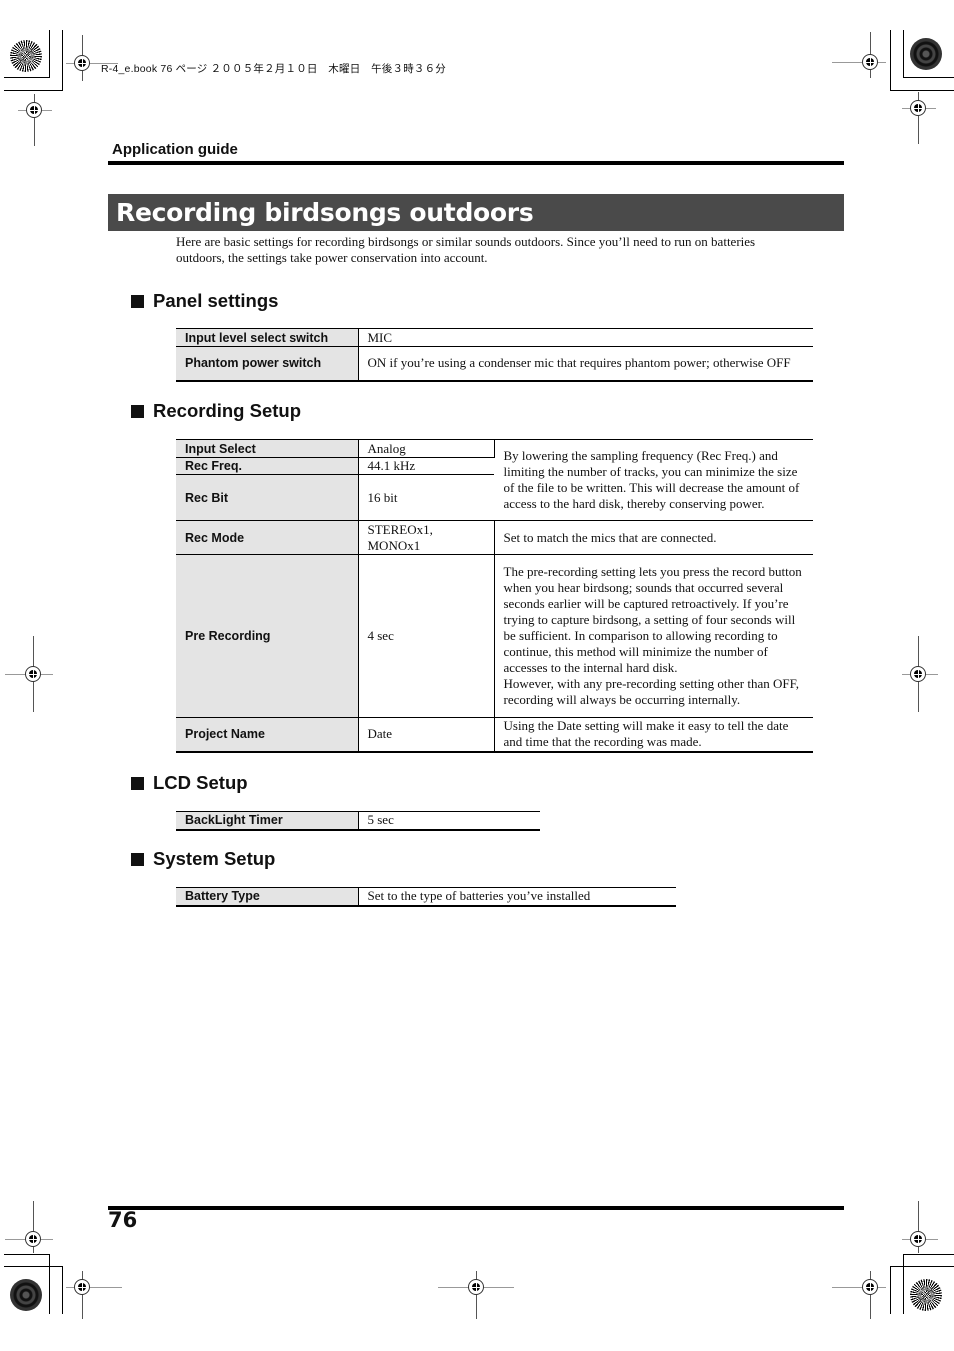 This screenshot has height=1351, width=954. Describe the element at coordinates (494, 337) in the screenshot. I see `table-row: Input level select switch MIC` at that location.